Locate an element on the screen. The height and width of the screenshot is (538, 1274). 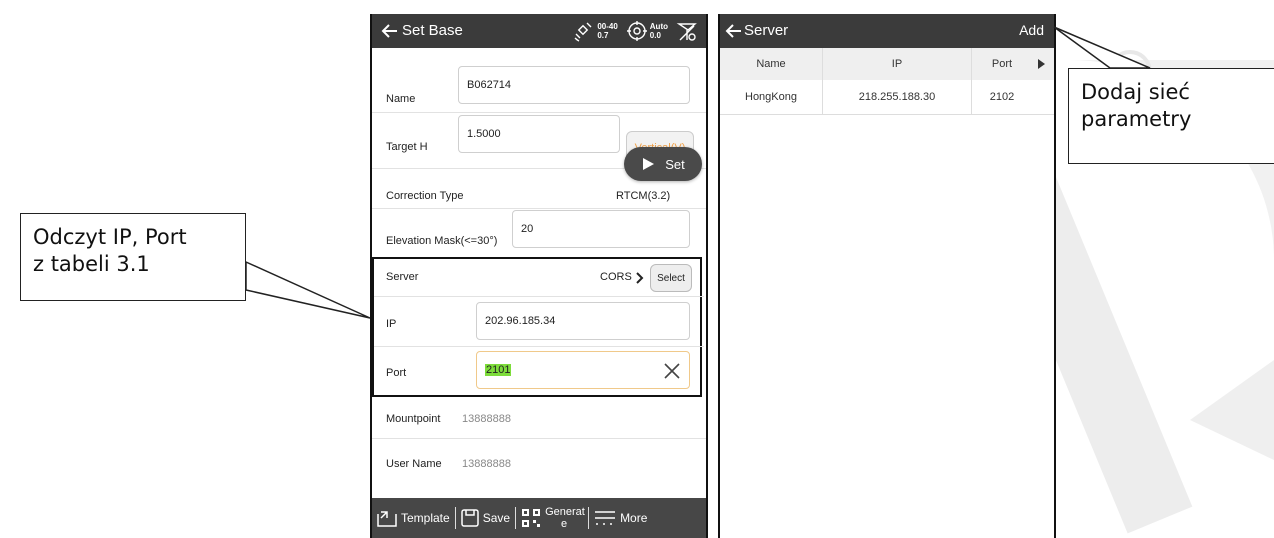
more-label: More is located at coordinates (634, 518).